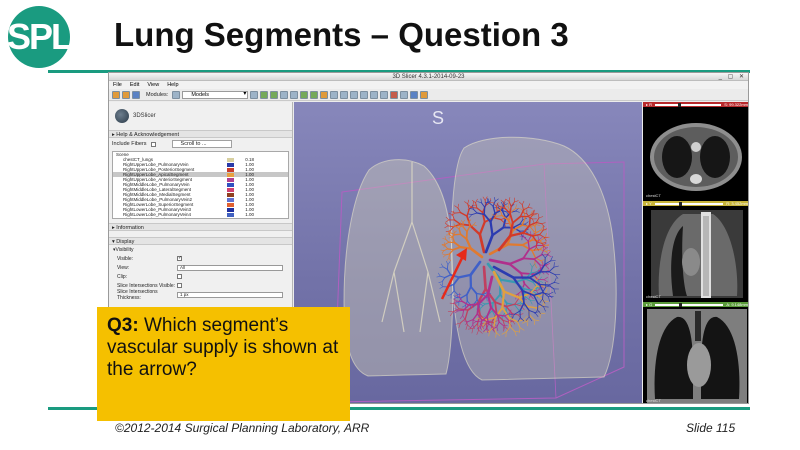 The image size is (800, 450). What do you see at coordinates (122, 116) in the screenshot?
I see `slicer-logo-icon` at bounding box center [122, 116].